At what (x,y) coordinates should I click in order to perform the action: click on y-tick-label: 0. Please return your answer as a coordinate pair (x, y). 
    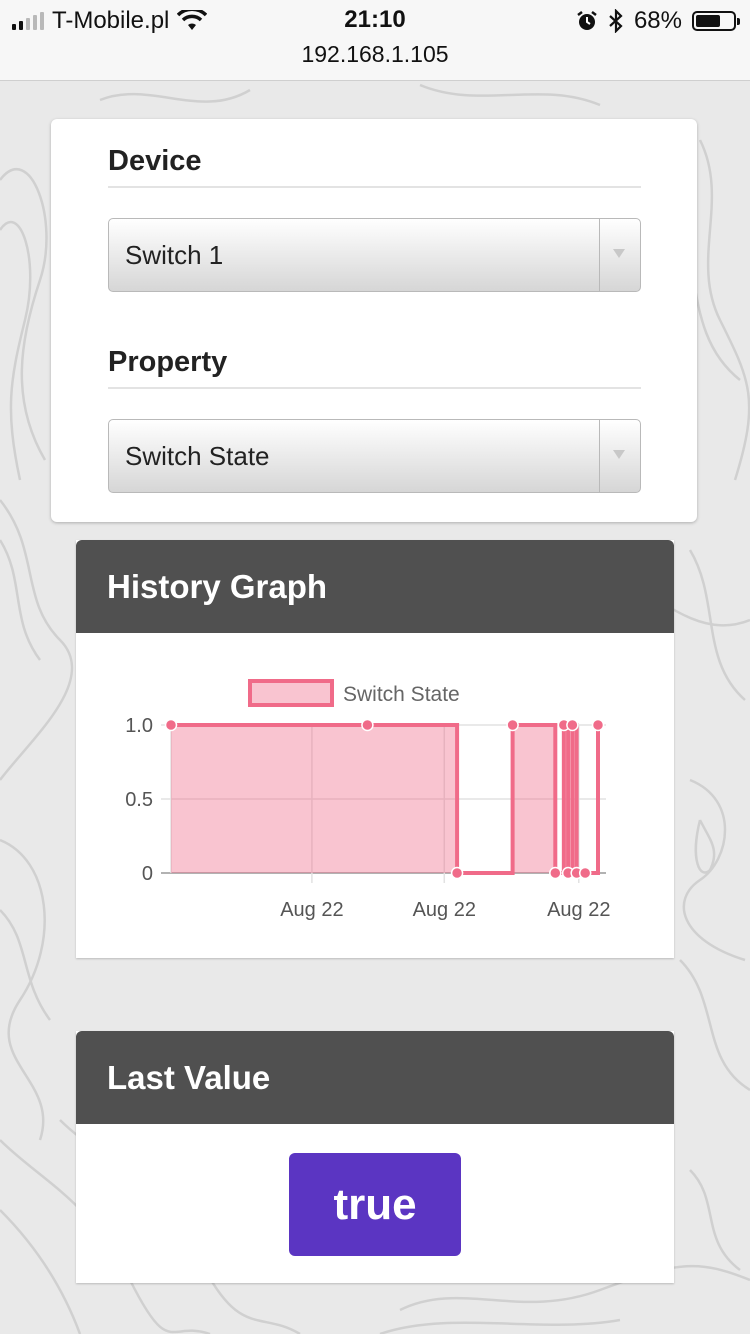
    Looking at the image, I should click on (147, 874).